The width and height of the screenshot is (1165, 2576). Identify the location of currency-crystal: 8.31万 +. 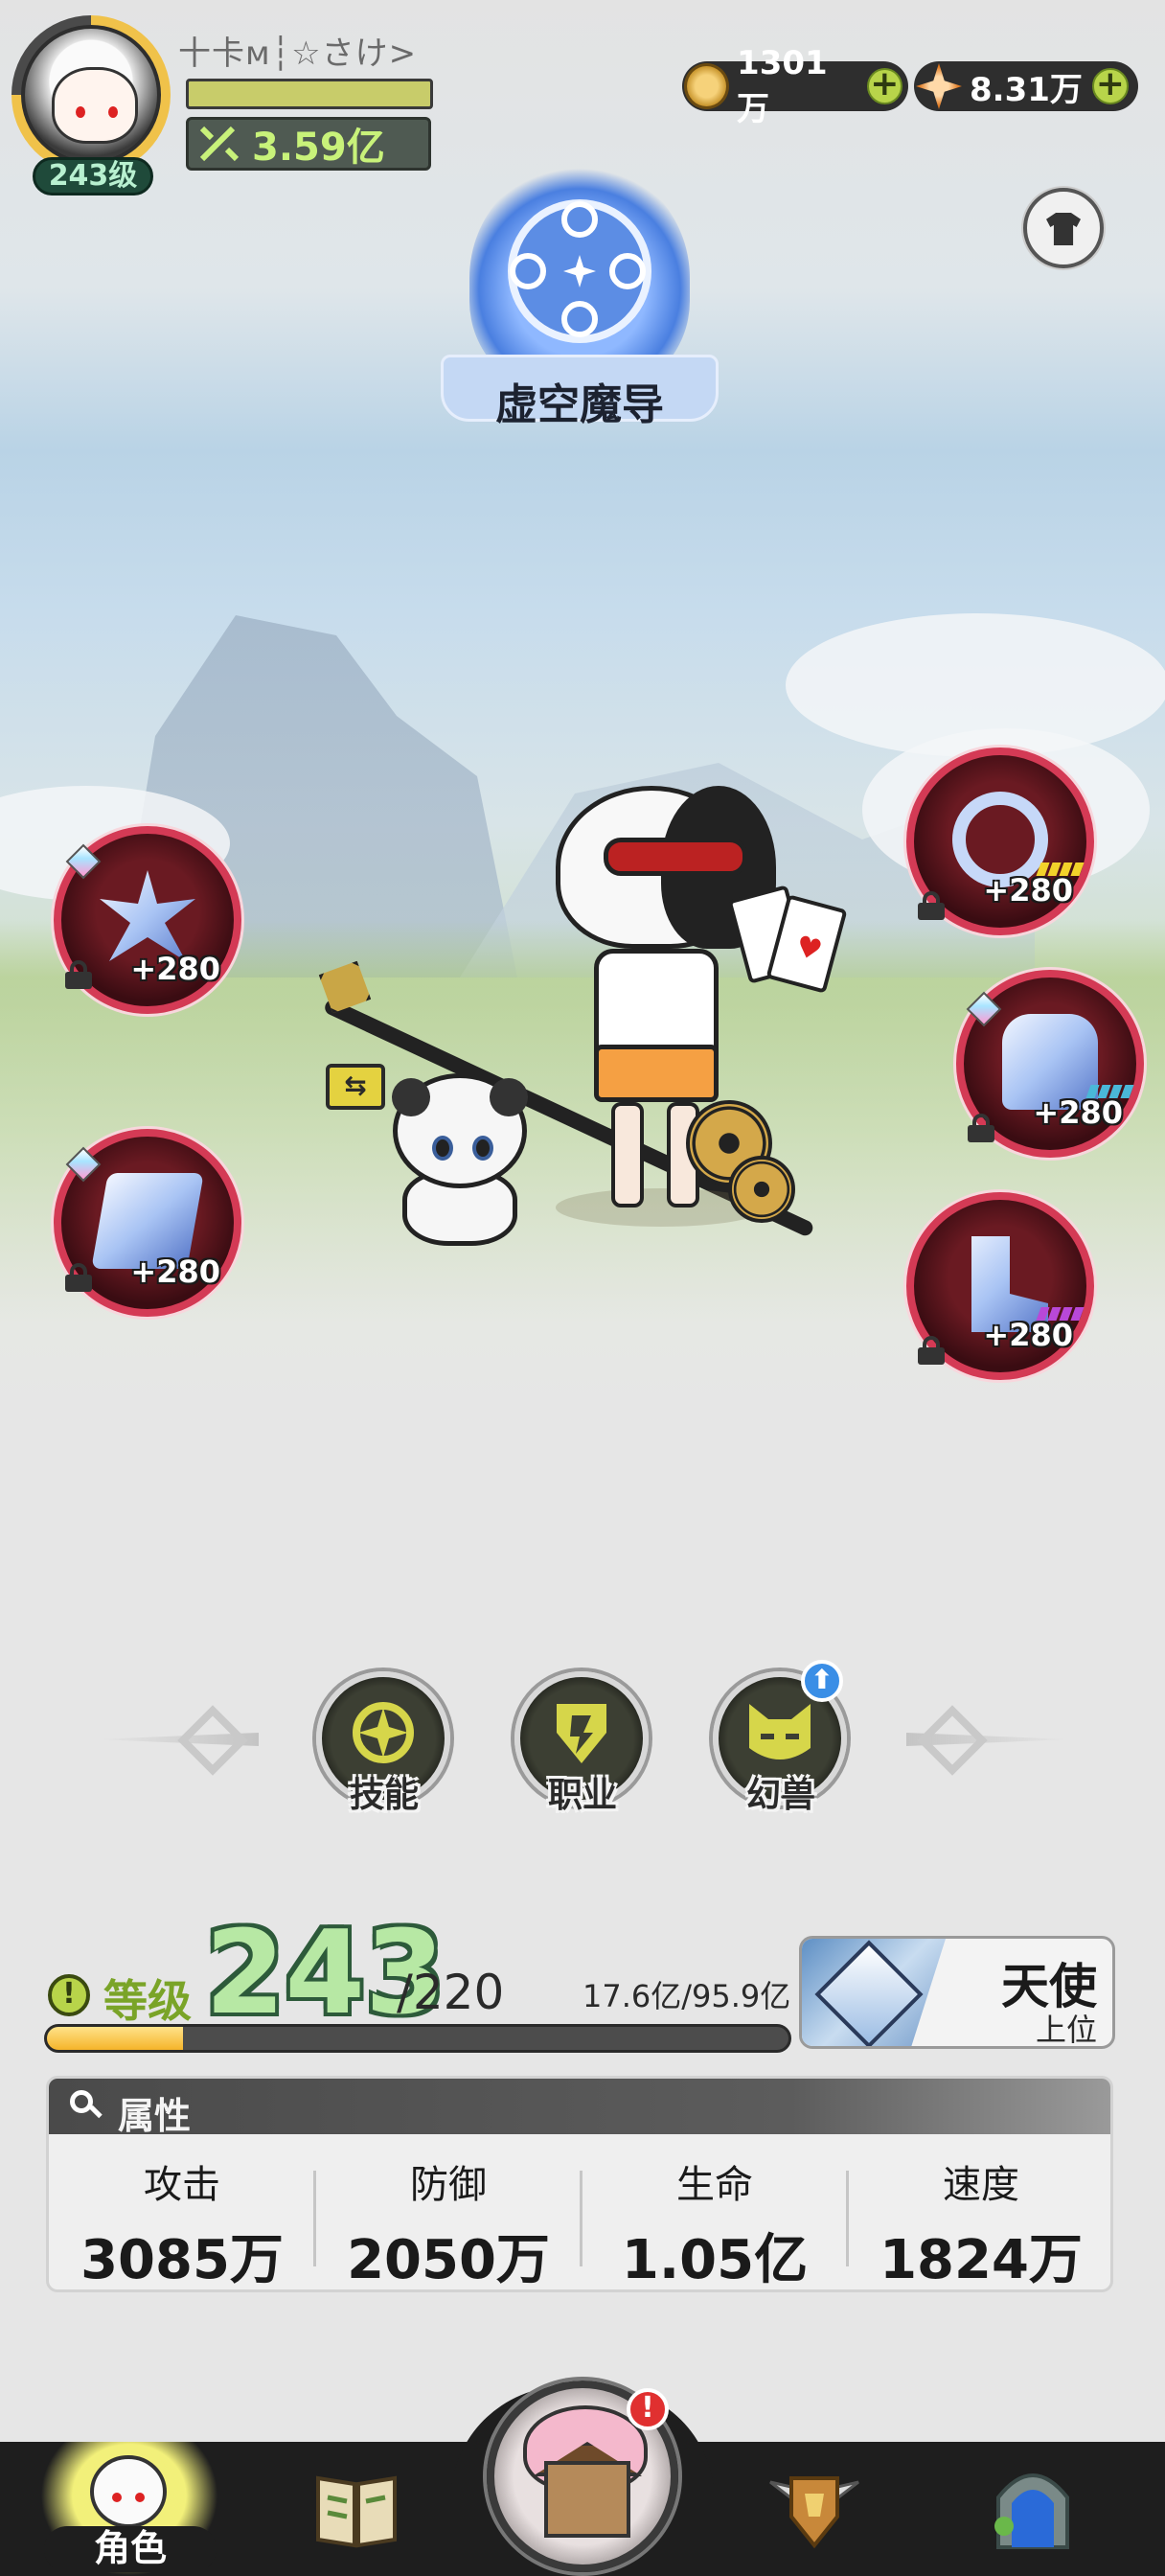
(1026, 86).